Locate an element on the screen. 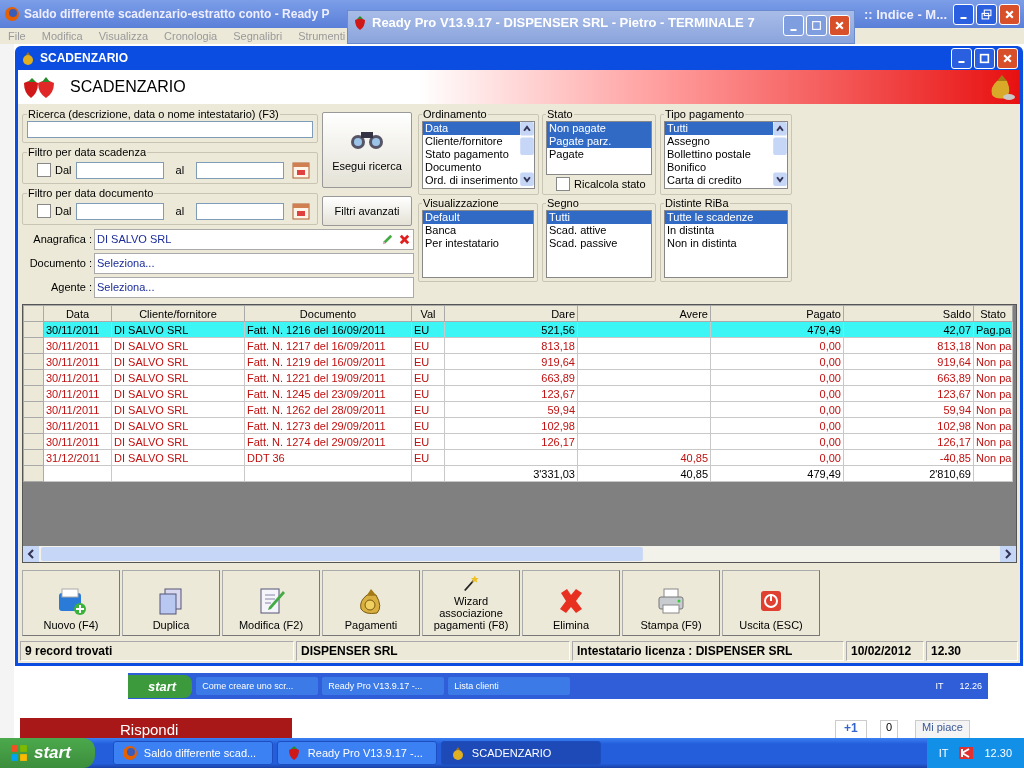 The width and height of the screenshot is (1024, 768). group-label: Ricerca (descrizione, data o nome intestatario) (F3) is located at coordinates (153, 114).